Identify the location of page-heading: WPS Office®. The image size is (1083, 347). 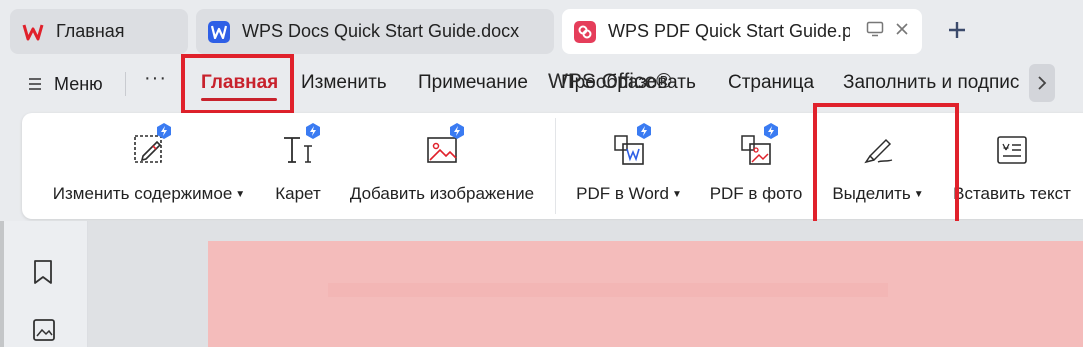
(610, 81).